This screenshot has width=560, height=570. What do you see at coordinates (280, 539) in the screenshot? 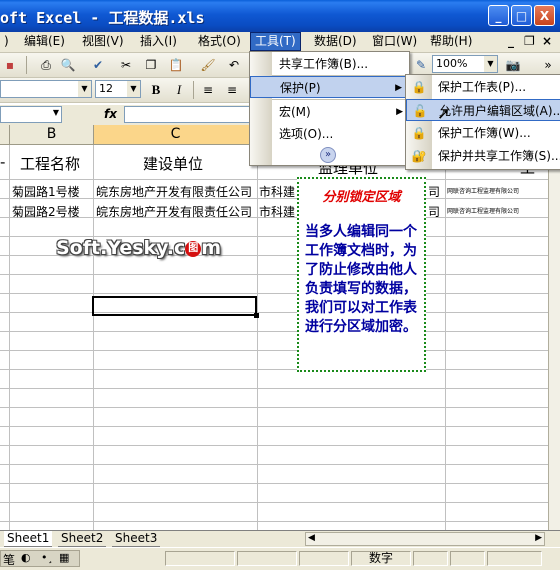
I see `sheet-tab-bar: Sheet1 Sheet2 Sheet3 ◀ ▶` at bounding box center [280, 539].